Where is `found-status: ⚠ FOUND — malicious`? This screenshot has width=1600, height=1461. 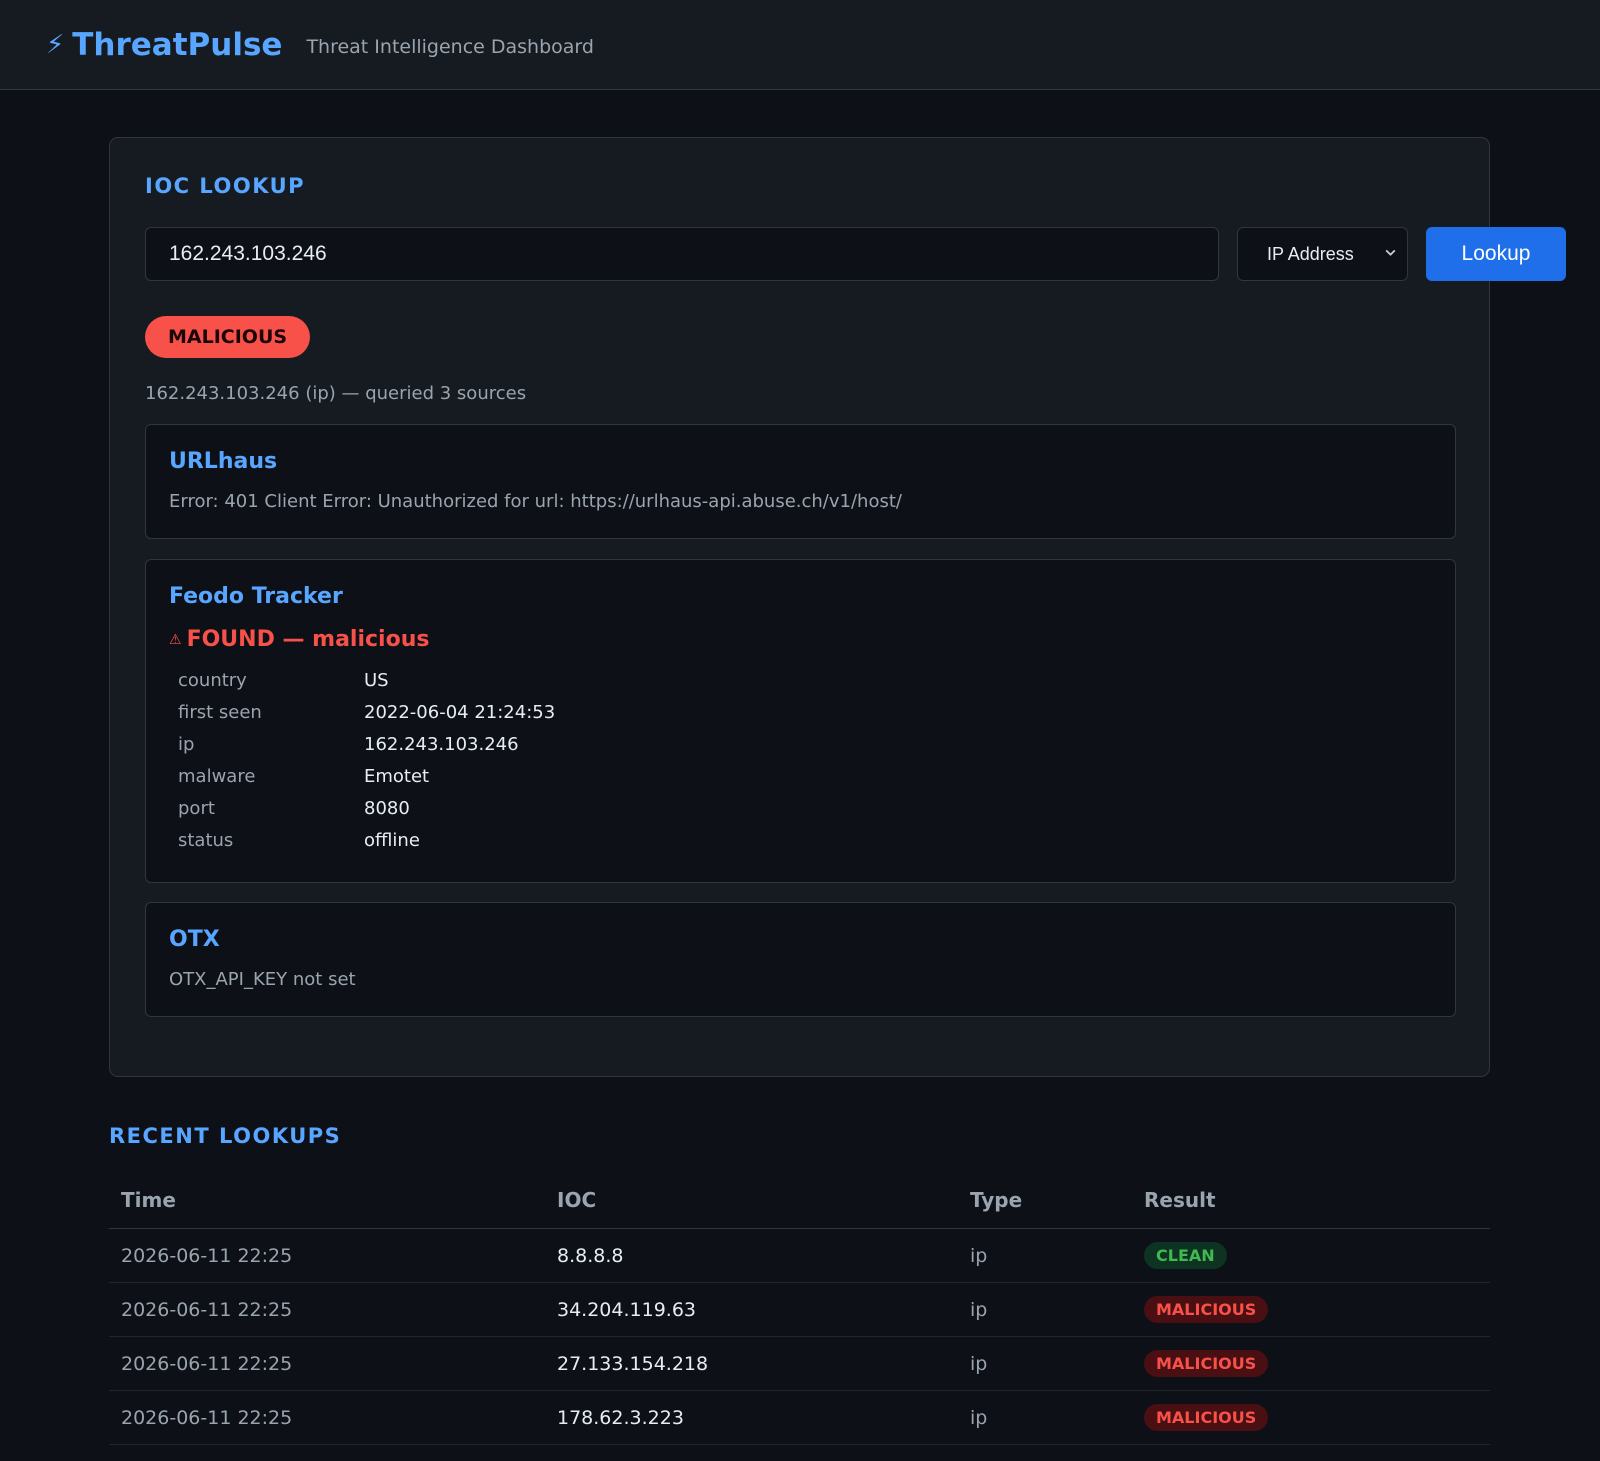
found-status: ⚠ FOUND — malicious is located at coordinates (299, 639).